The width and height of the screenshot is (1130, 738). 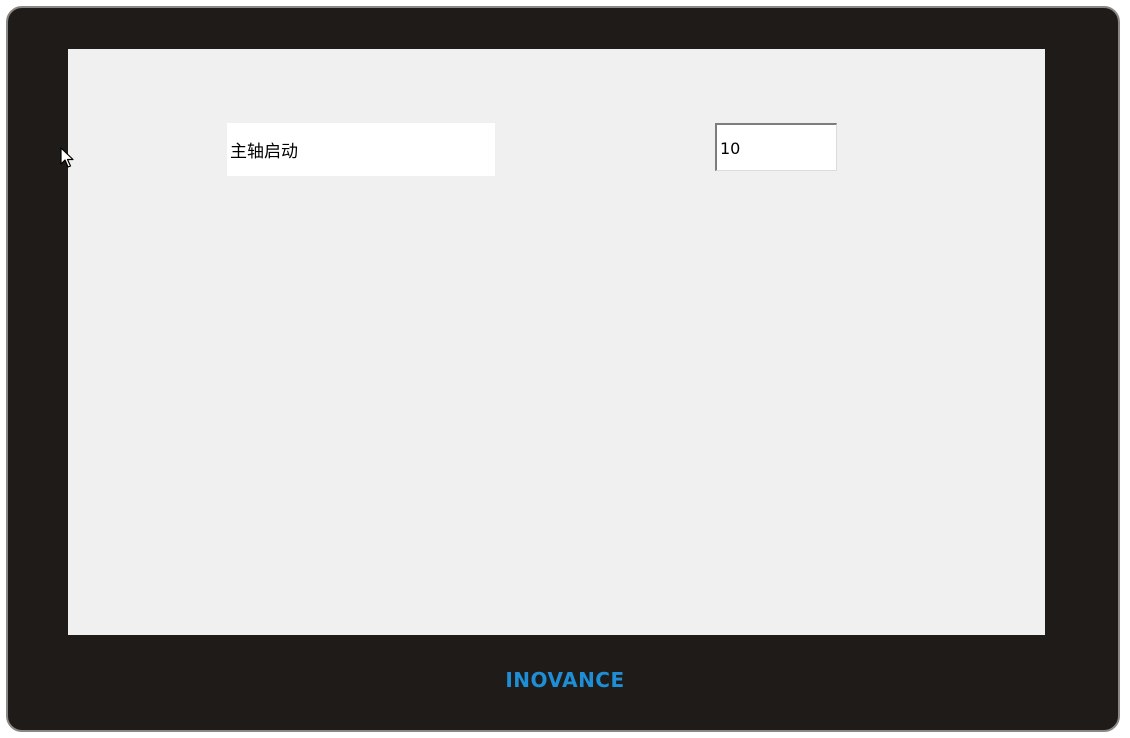 What do you see at coordinates (361, 149) in the screenshot?
I see `spindle-start-label: 主轴启动` at bounding box center [361, 149].